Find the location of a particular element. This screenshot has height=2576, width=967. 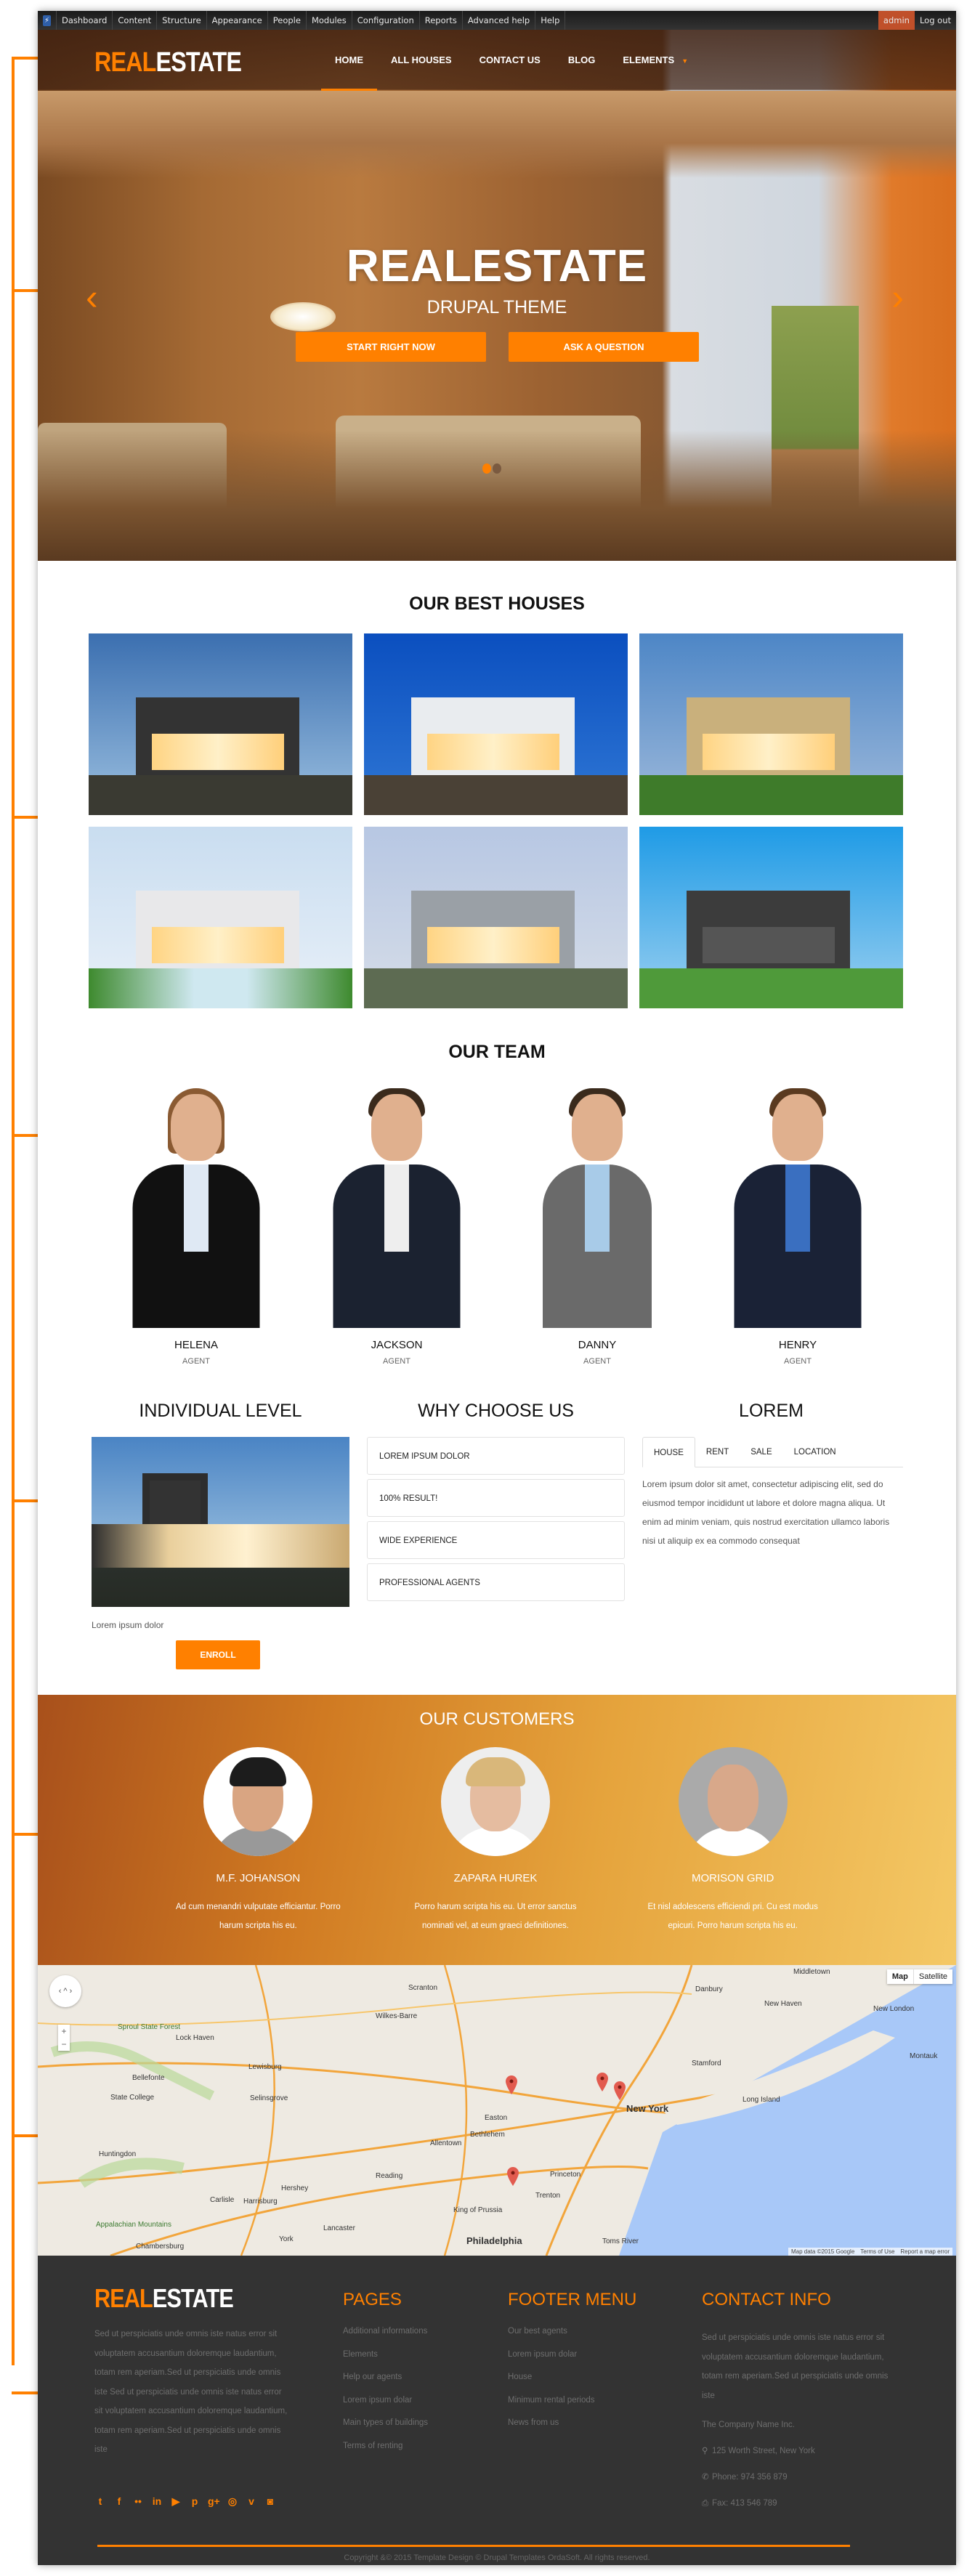

team-member: HELENA AGENT is located at coordinates (196, 1223).